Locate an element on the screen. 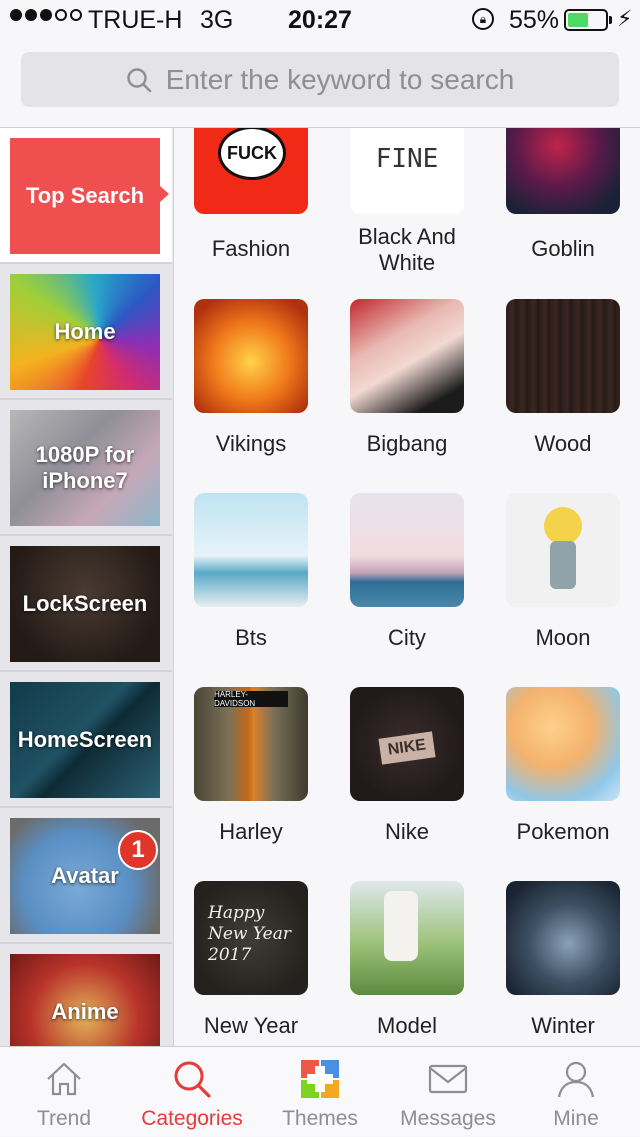  envelope-icon is located at coordinates (448, 1079).